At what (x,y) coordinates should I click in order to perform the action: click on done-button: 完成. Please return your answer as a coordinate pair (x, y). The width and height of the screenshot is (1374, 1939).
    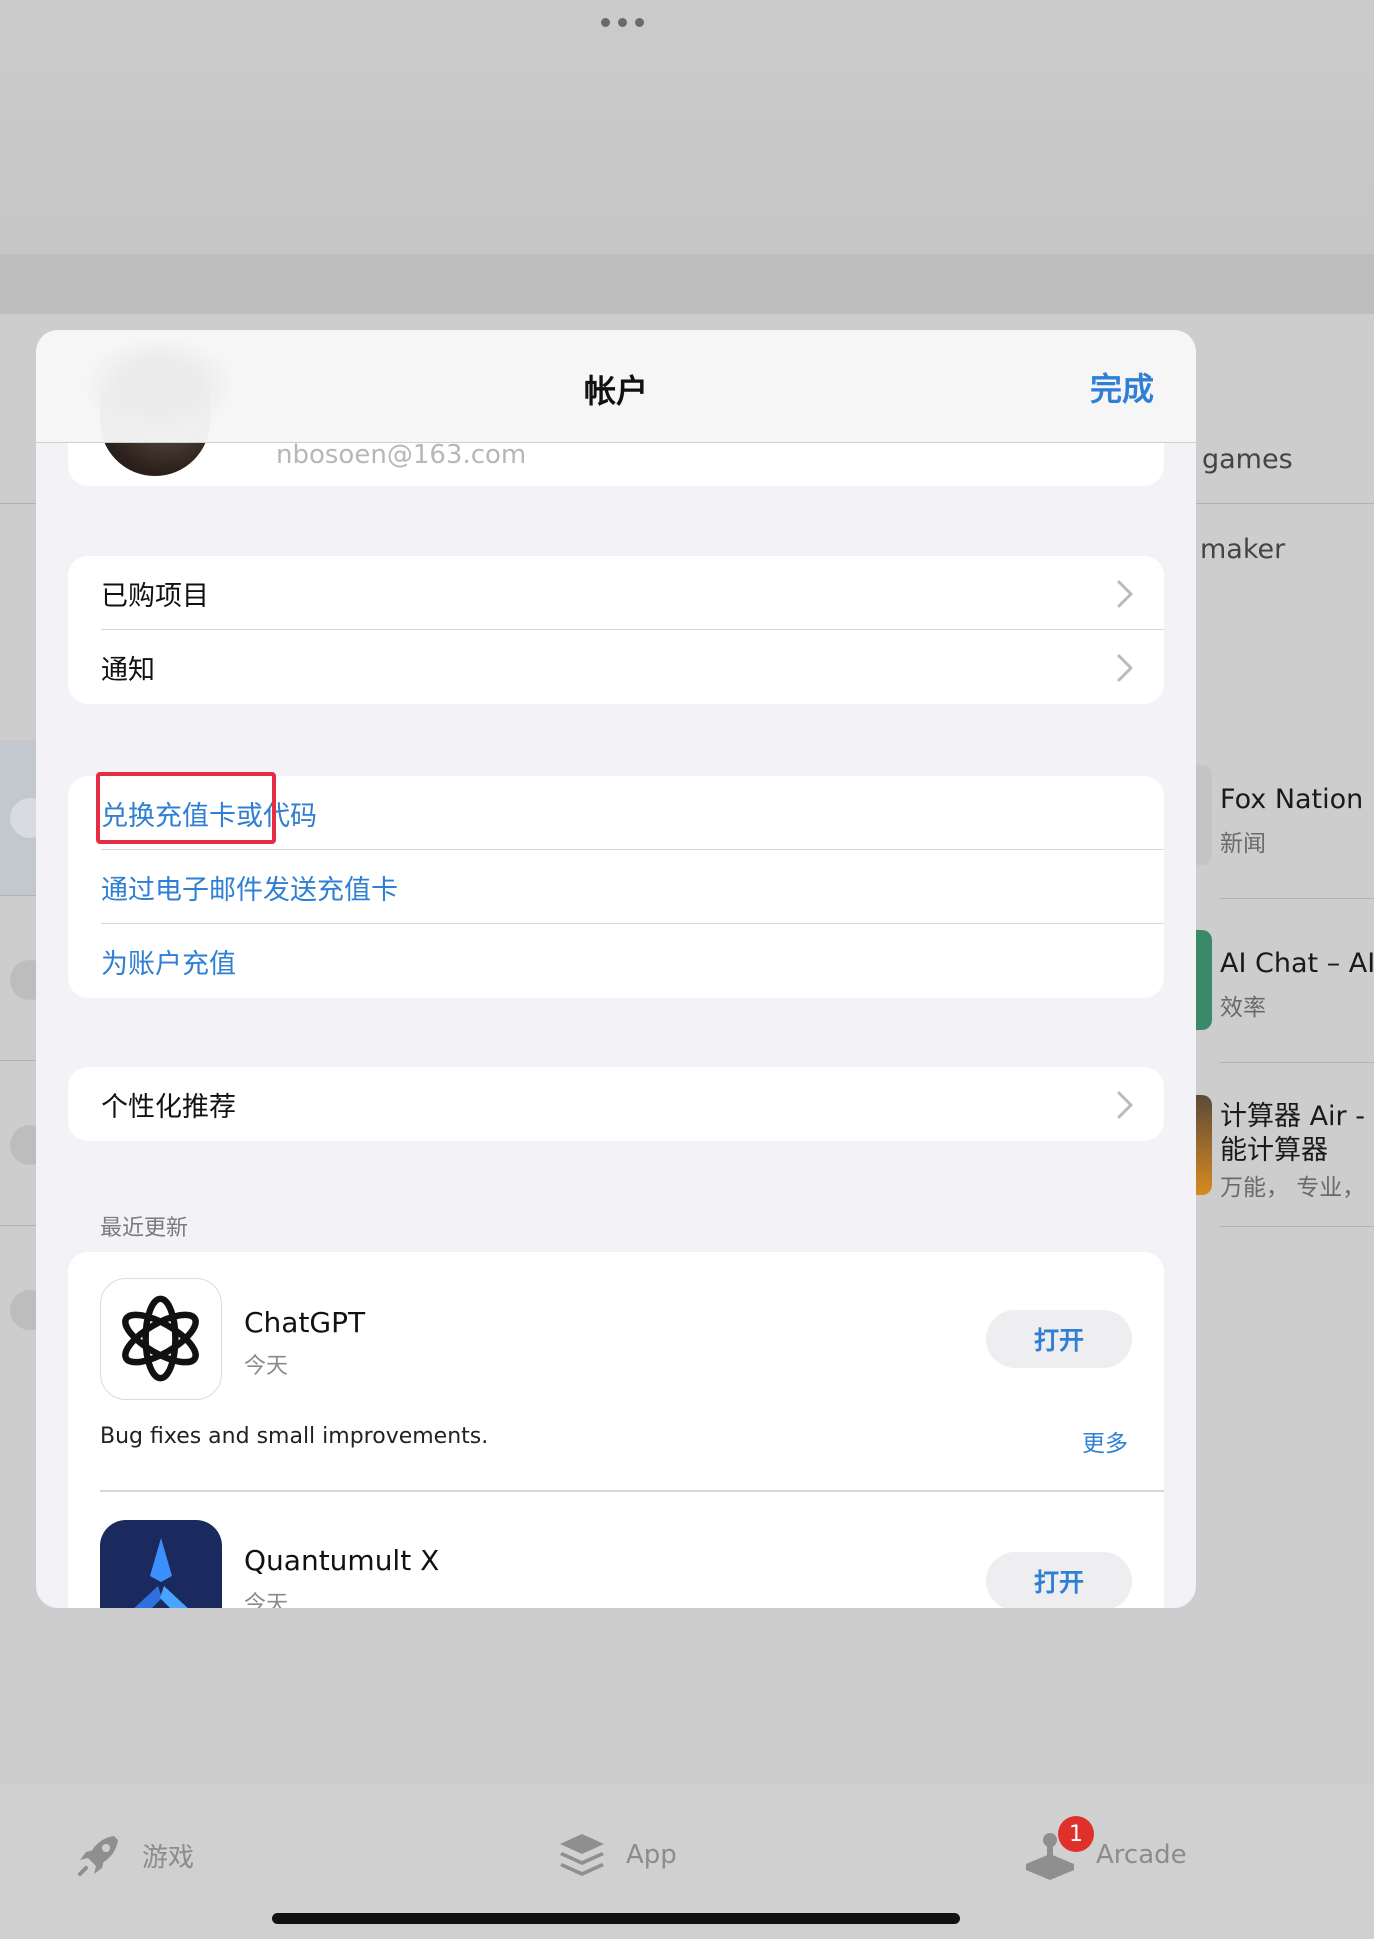
    Looking at the image, I should click on (1122, 387).